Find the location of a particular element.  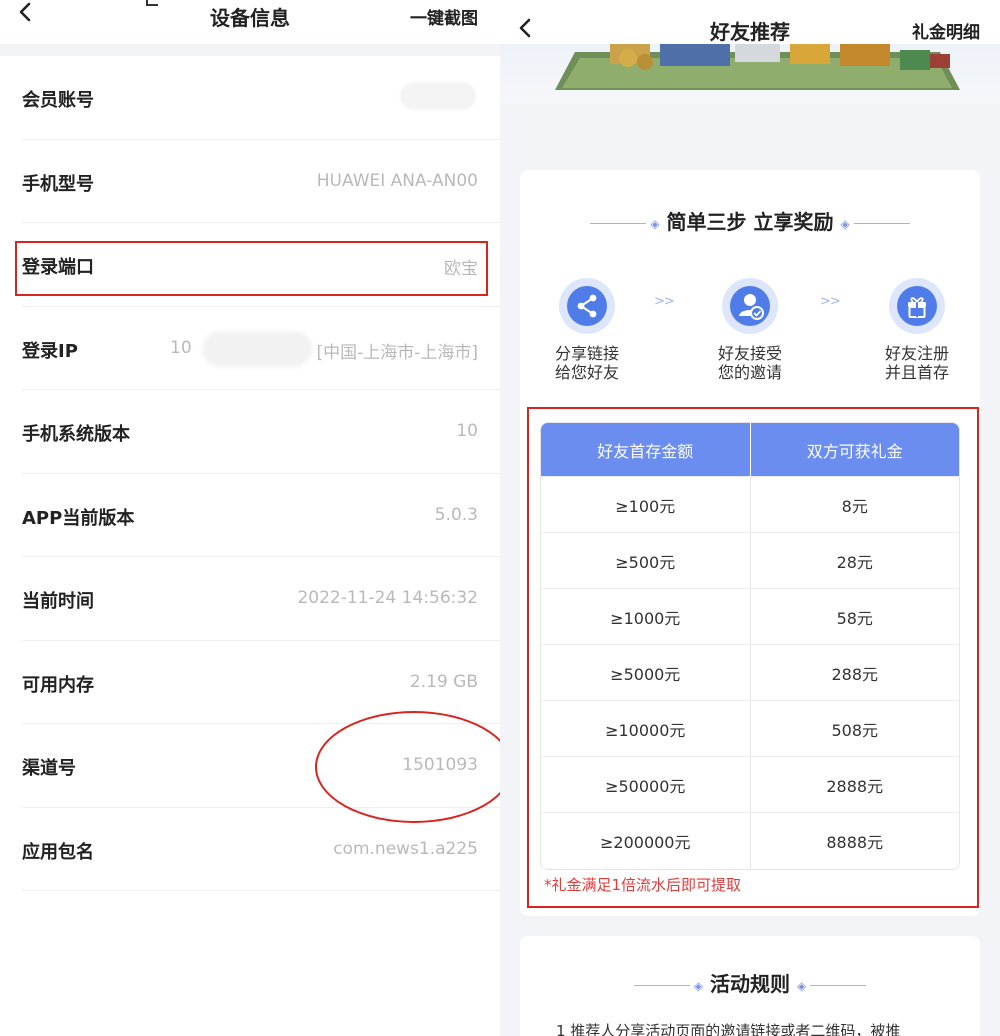

camera-notch-mark is located at coordinates (152, 3).